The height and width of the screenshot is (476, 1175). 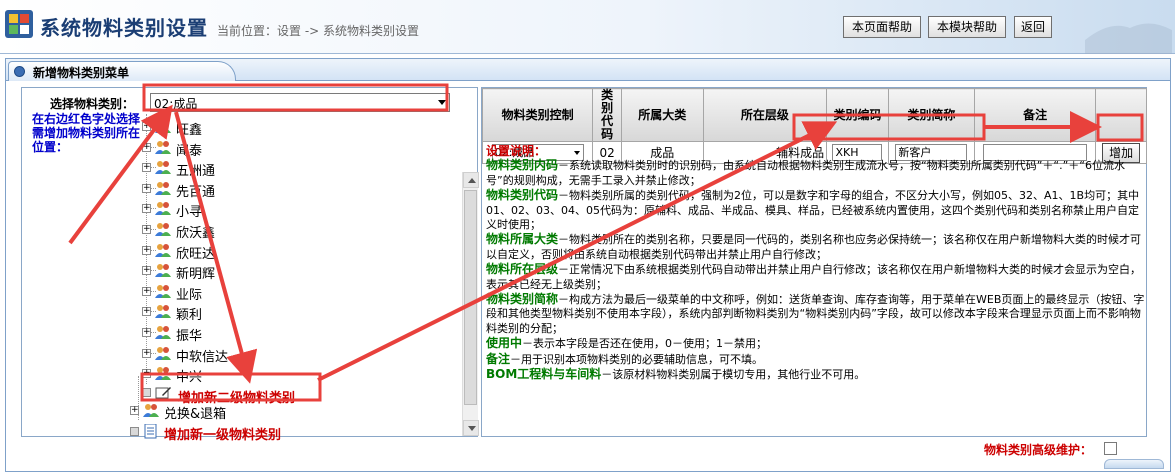 What do you see at coordinates (471, 428) in the screenshot?
I see `scroll-down-button` at bounding box center [471, 428].